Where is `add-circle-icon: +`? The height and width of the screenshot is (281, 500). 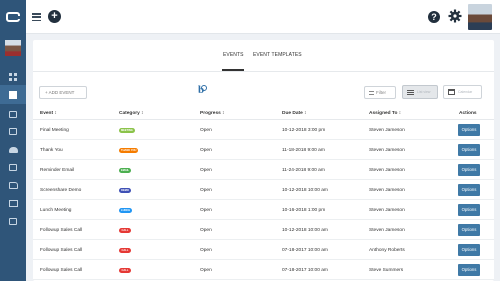 add-circle-icon: + is located at coordinates (54, 16).